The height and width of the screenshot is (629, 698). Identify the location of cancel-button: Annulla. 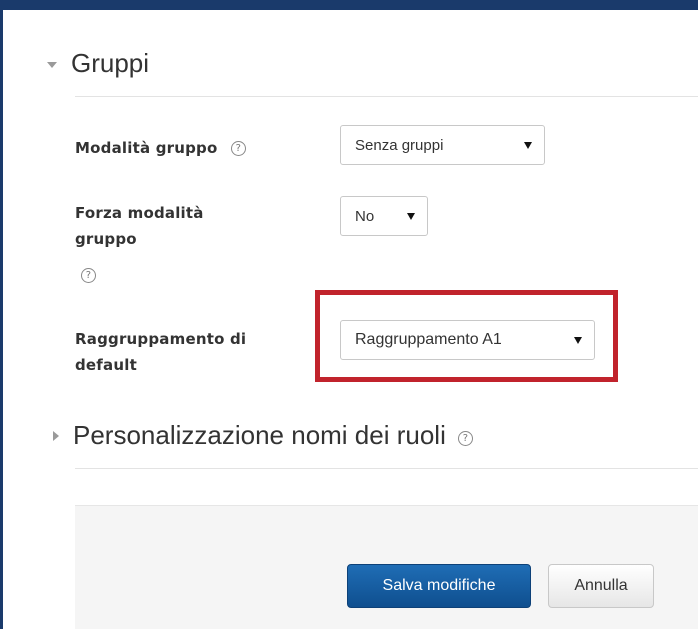
(601, 586).